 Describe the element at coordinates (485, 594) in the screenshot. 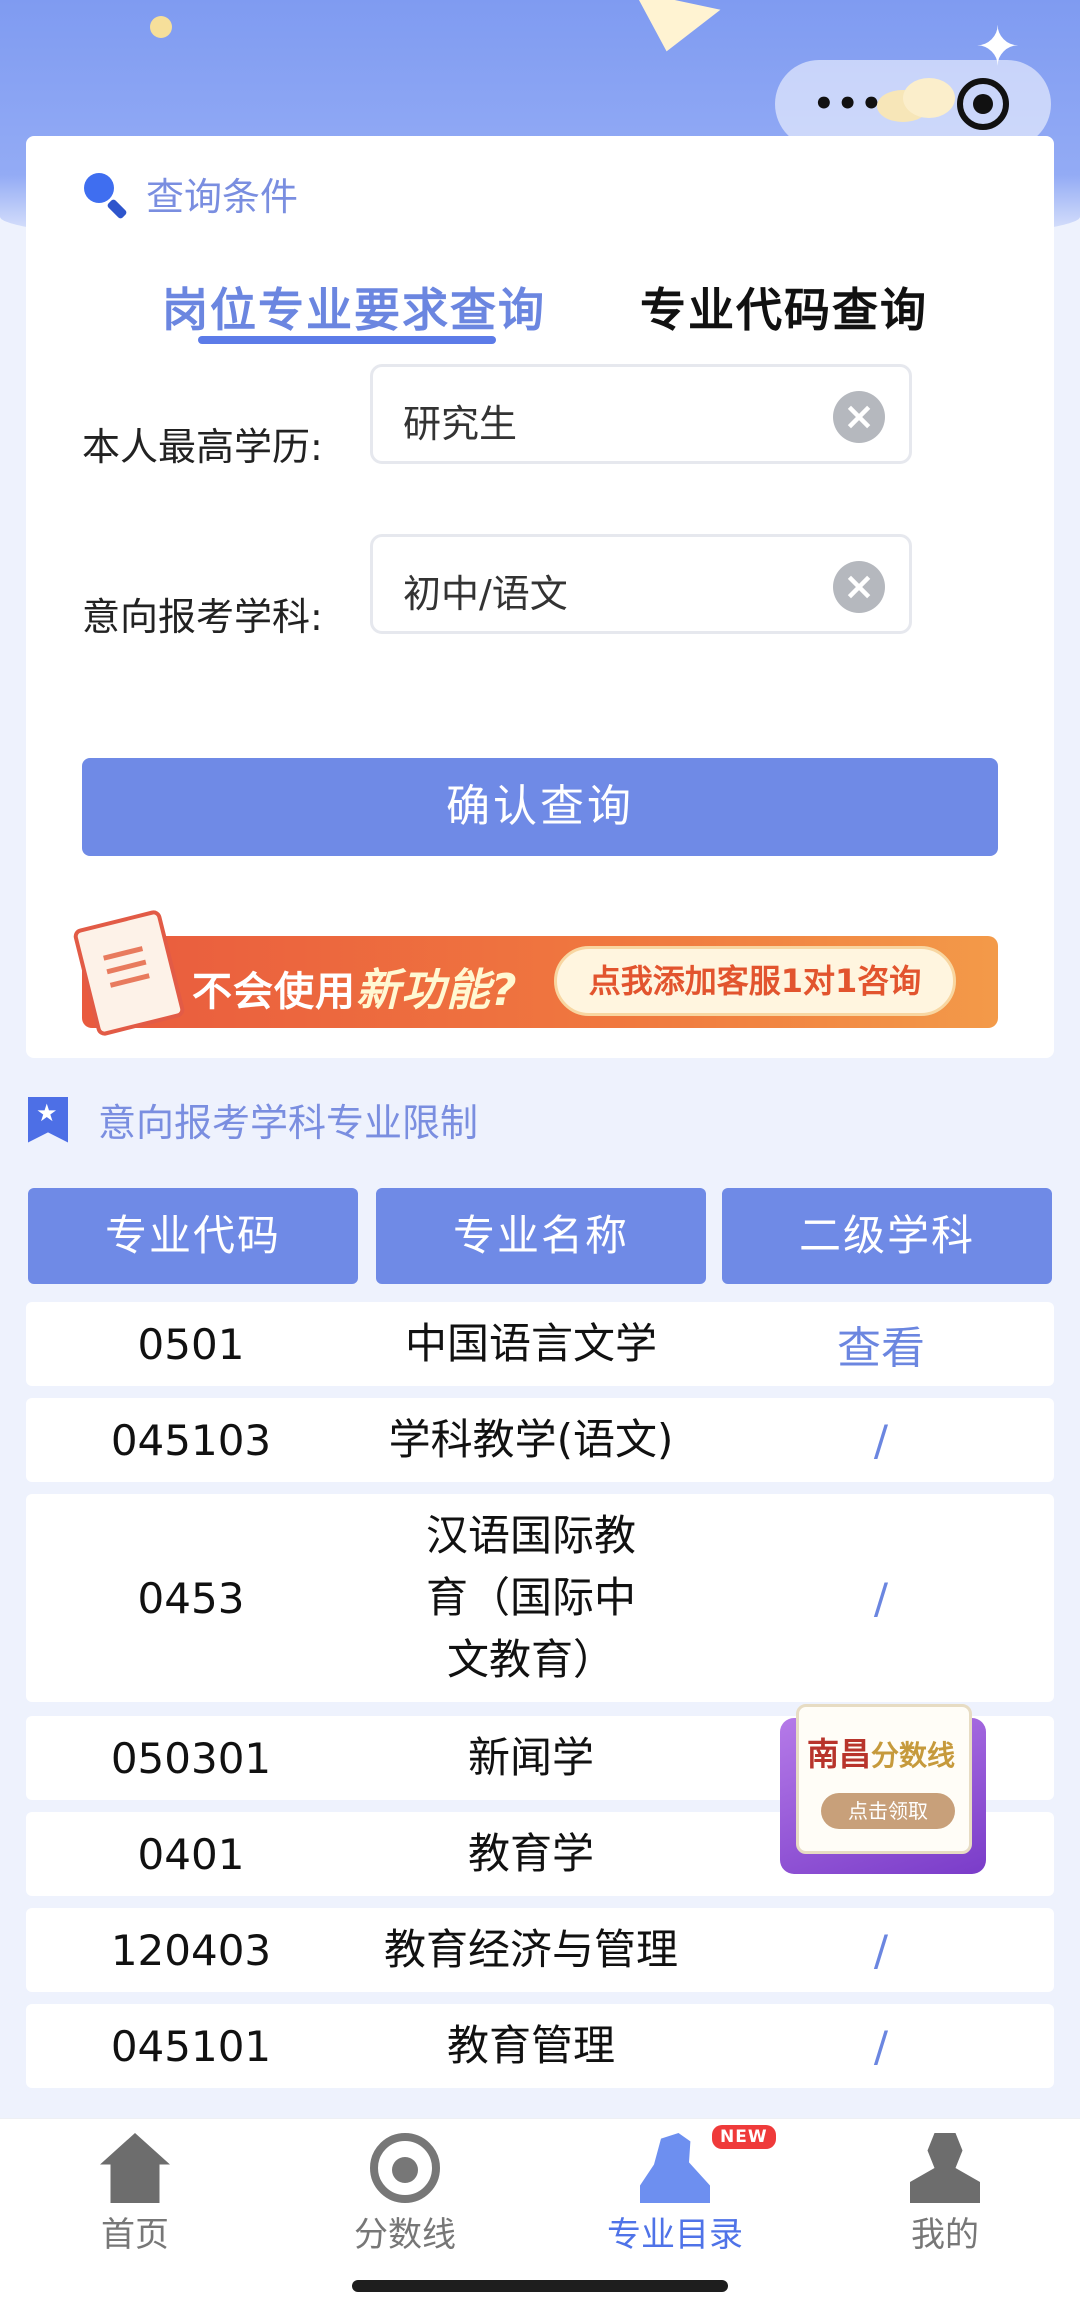

I see `subject-value: 初中/语文` at that location.